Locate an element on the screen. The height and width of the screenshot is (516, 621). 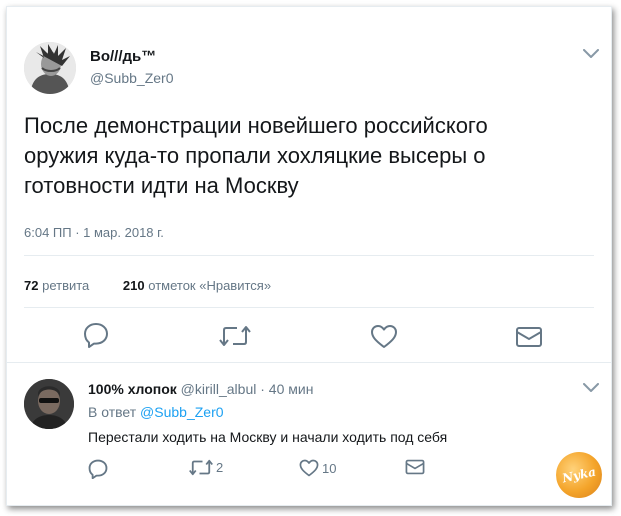
retweets-stat: 72 ретвита is located at coordinates (56, 285).